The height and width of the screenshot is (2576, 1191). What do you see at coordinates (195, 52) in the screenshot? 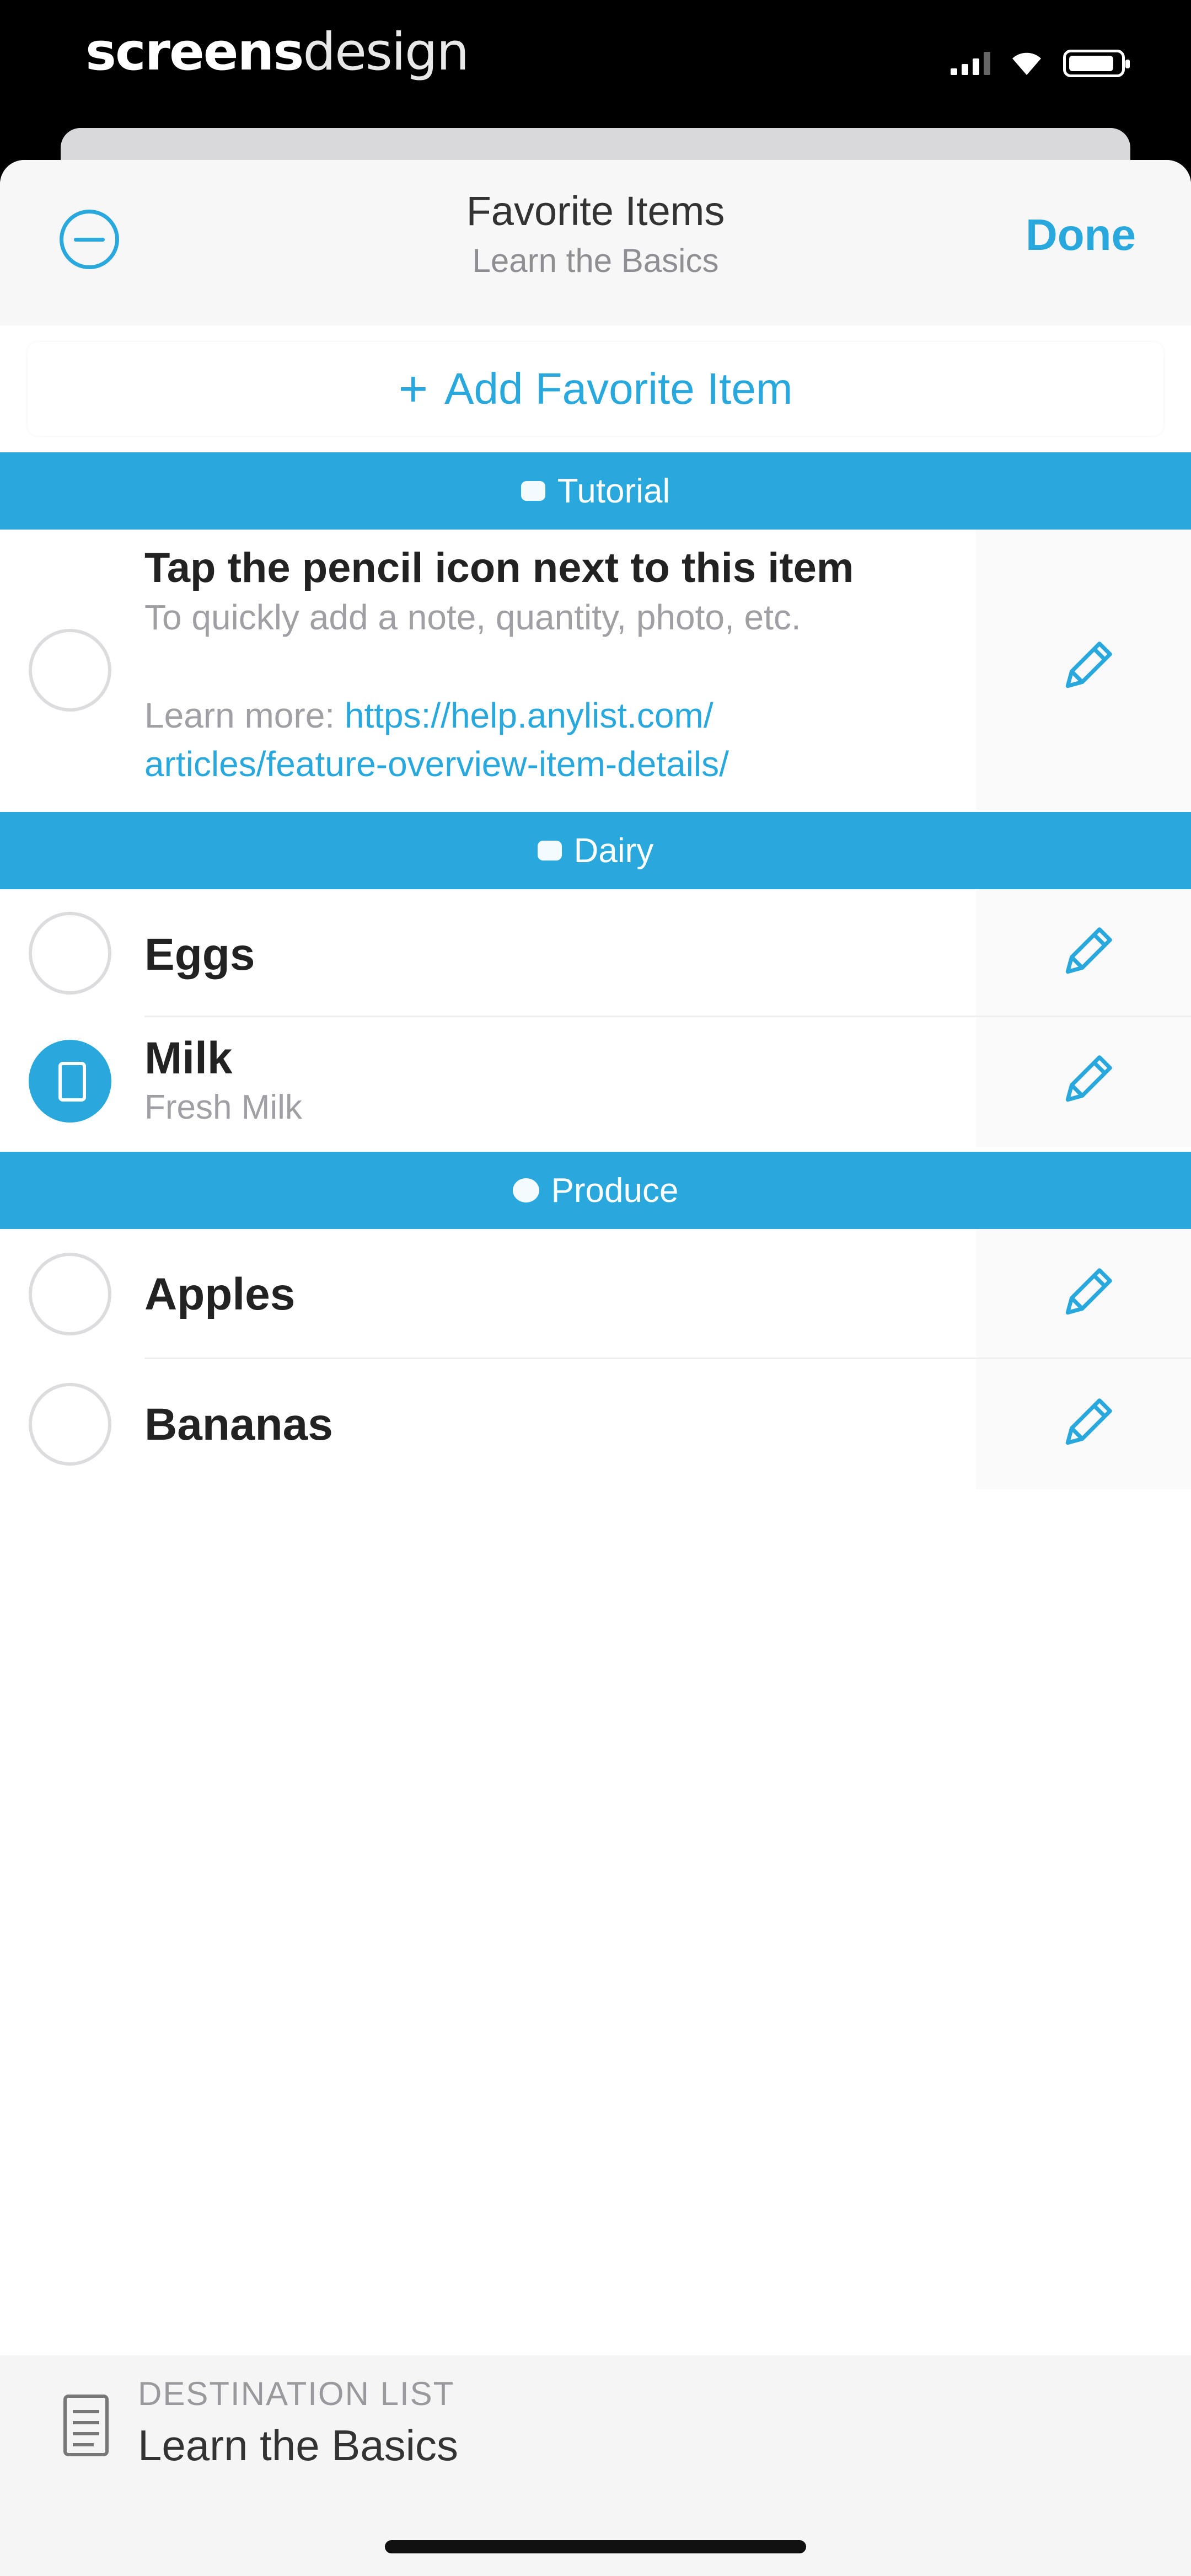
I see `watermark-bold: screens` at bounding box center [195, 52].